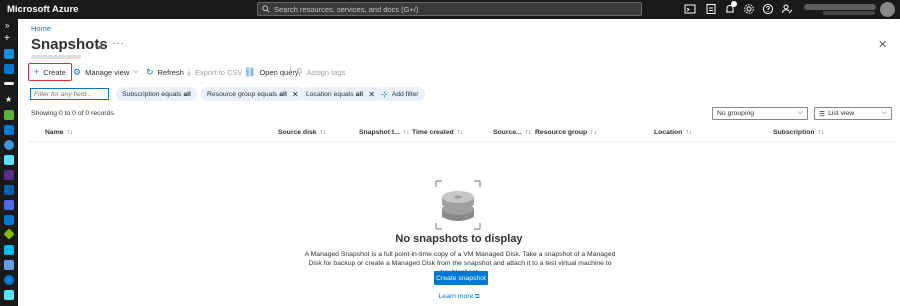 This screenshot has width=900, height=306. I want to click on location-filter-pill: Location equals all ✕, so click(340, 94).